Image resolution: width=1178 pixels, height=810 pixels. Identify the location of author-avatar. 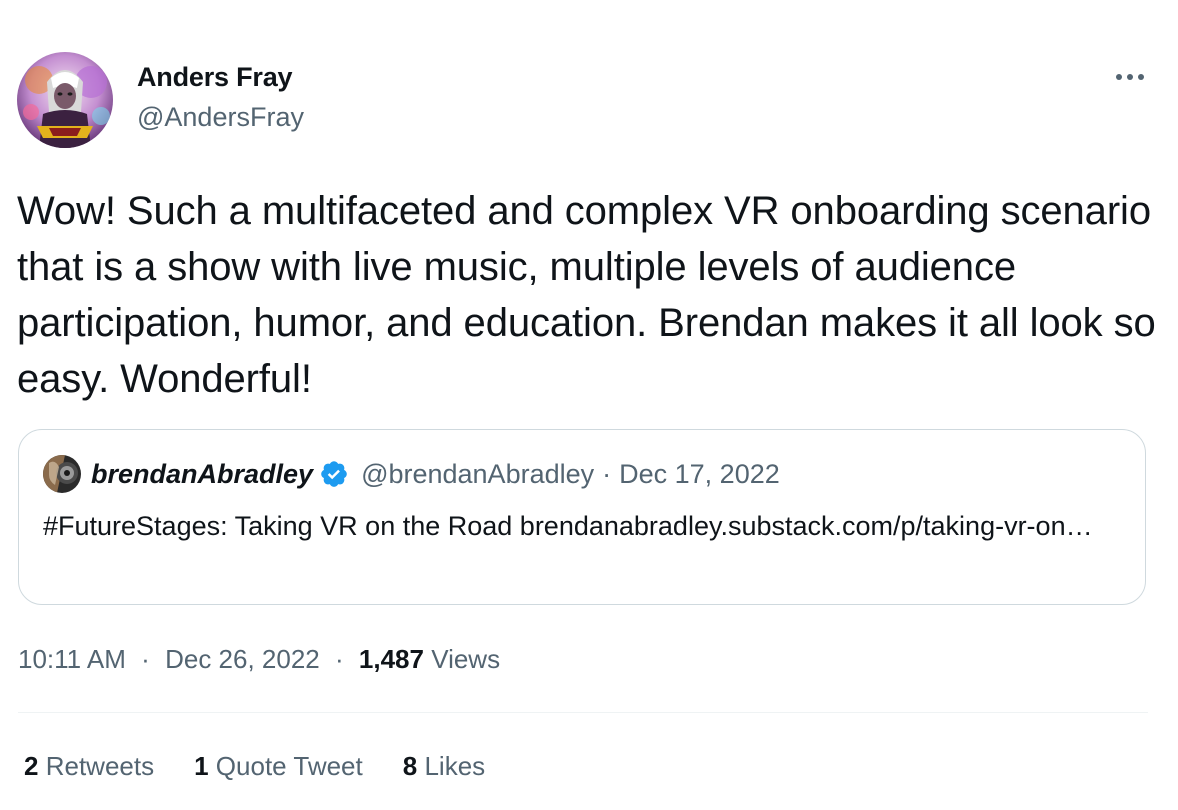
(65, 100).